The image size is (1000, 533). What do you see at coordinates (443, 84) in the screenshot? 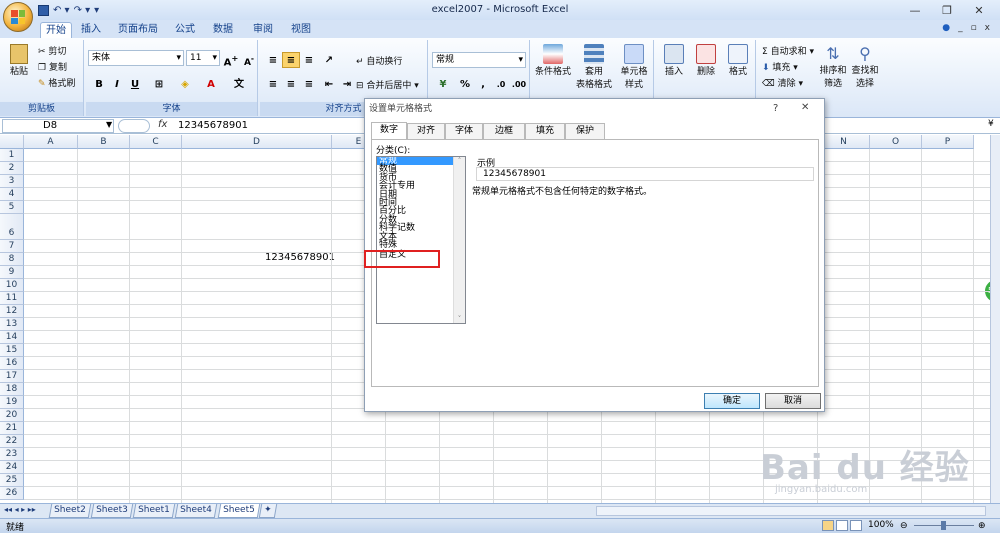
I see `currency-icon: ¥` at bounding box center [443, 84].